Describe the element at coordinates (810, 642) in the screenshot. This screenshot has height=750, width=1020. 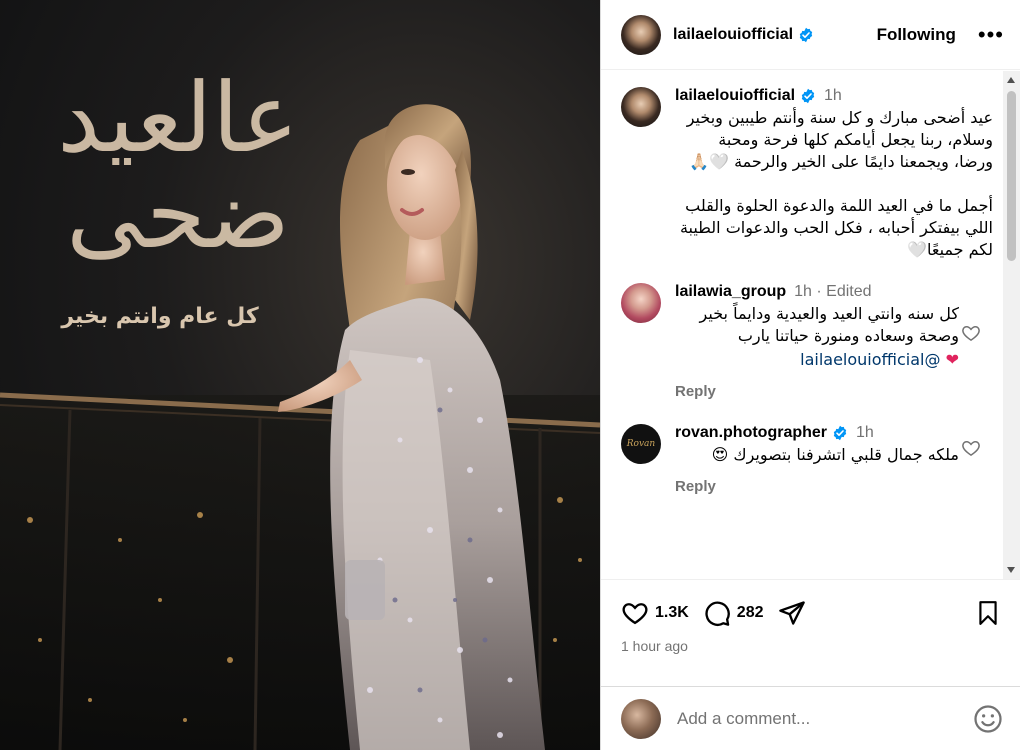
I see `posted-time: 1 hour ago` at that location.